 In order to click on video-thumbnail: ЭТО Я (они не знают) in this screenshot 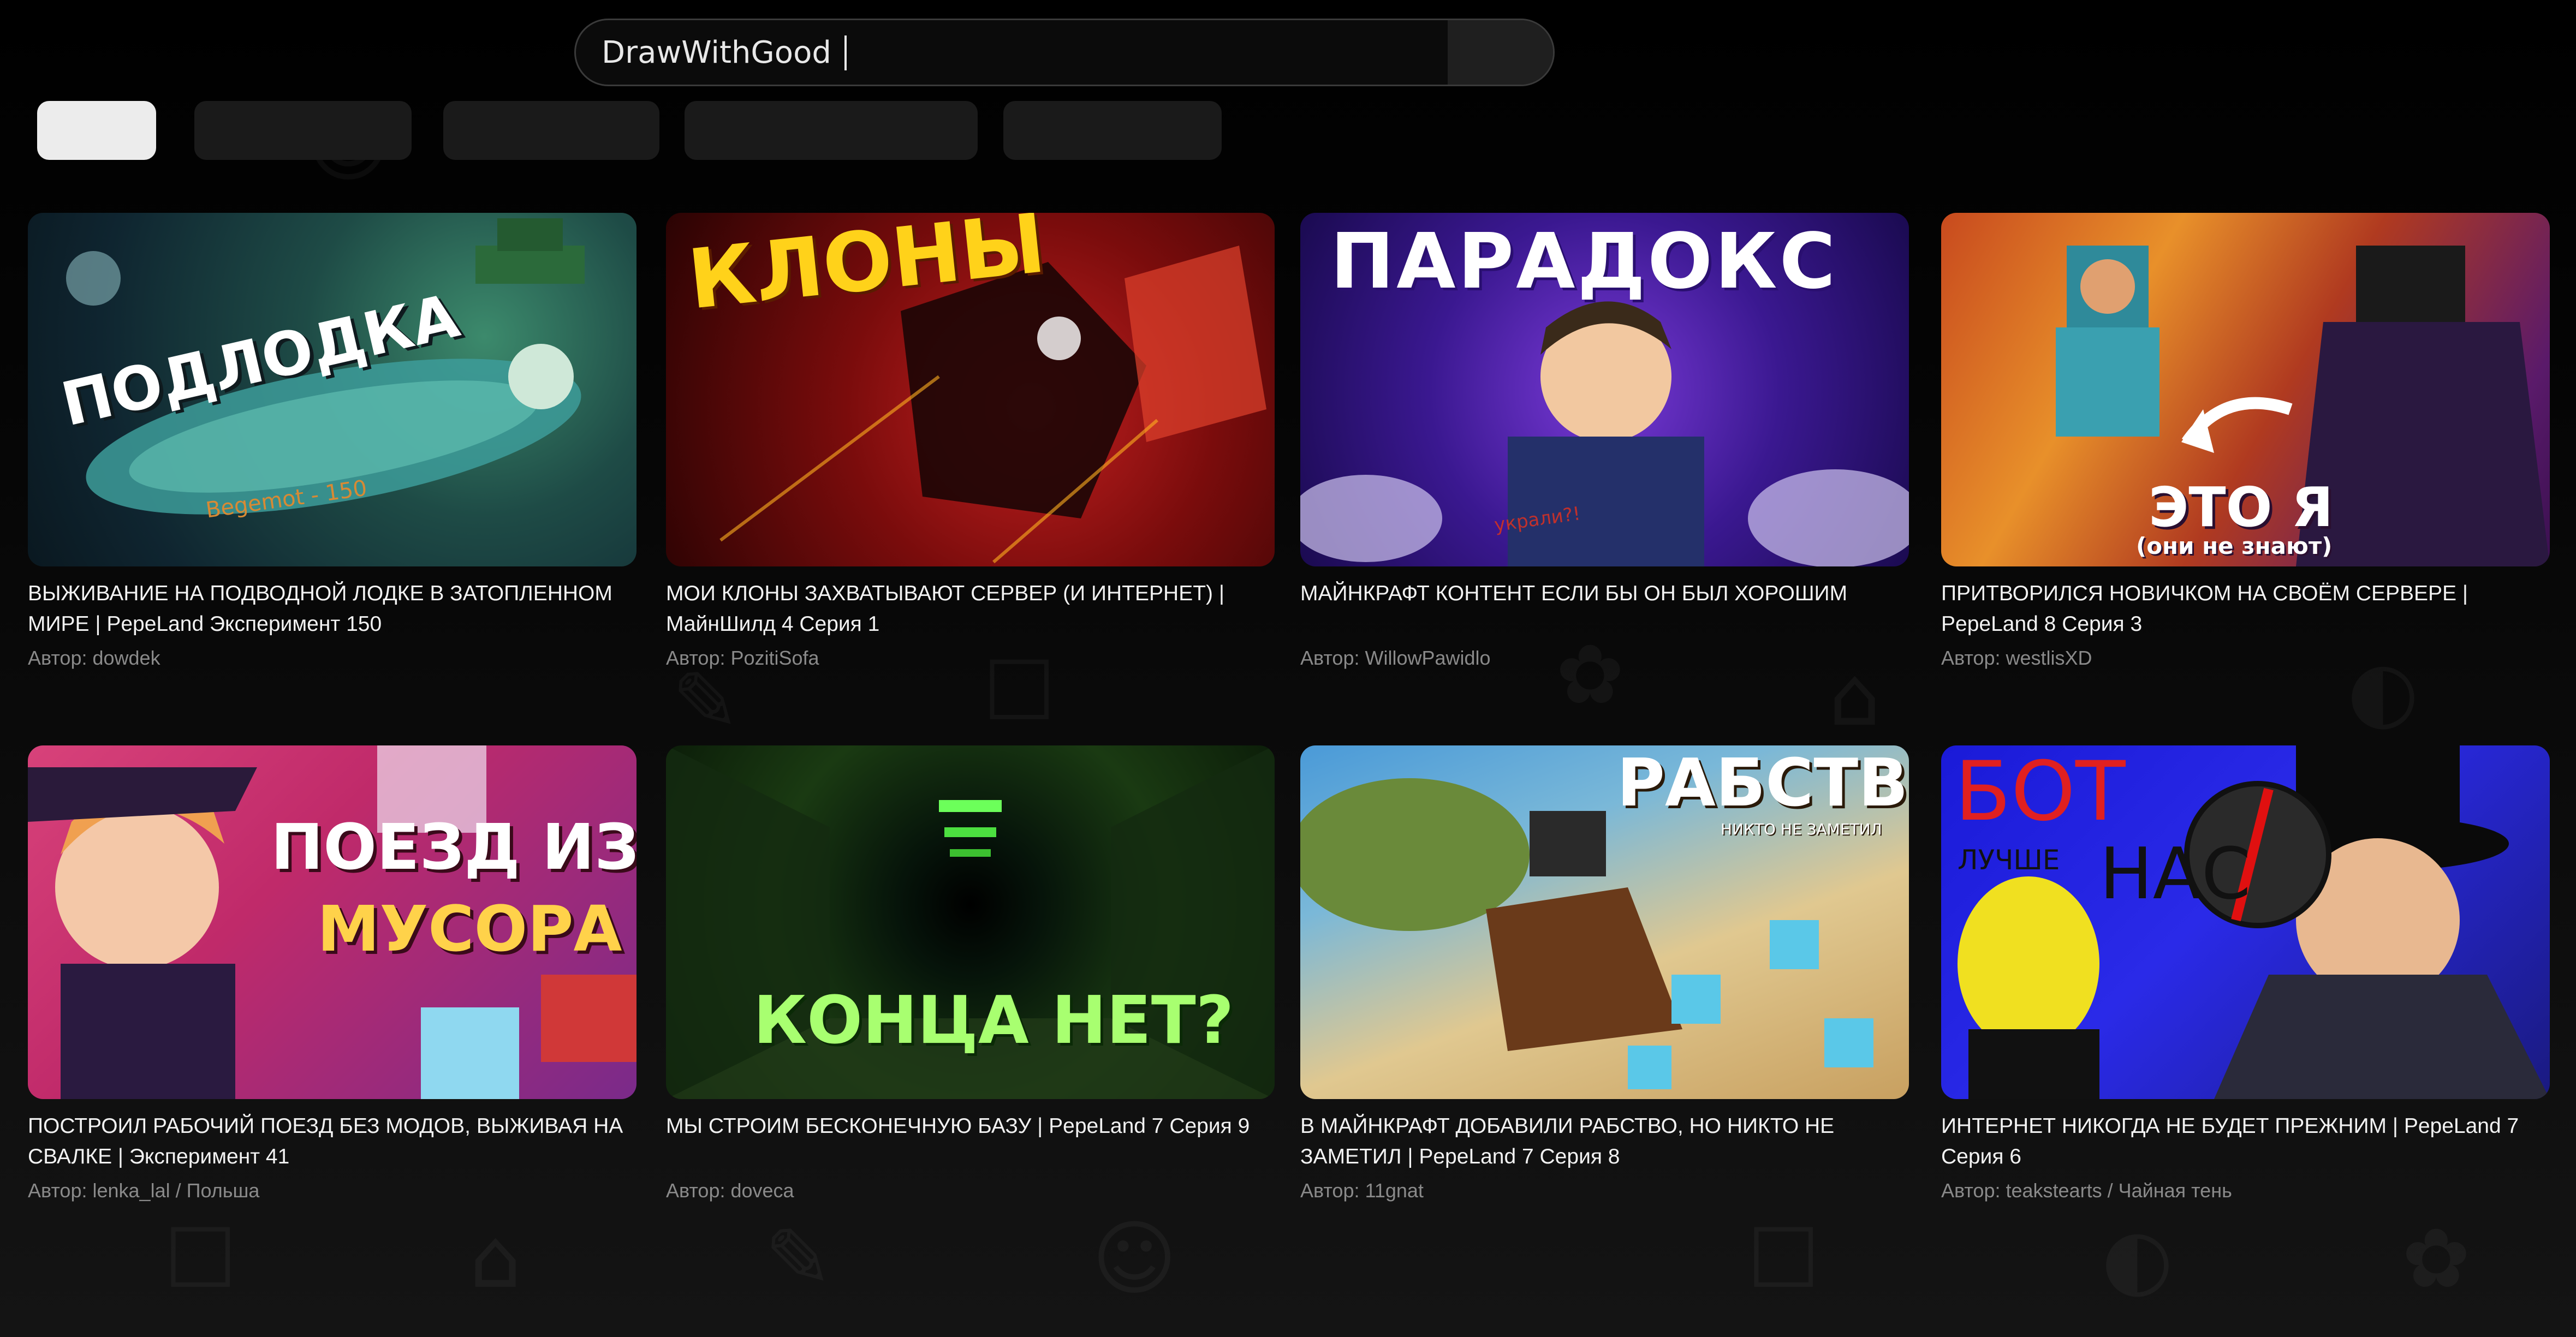, I will do `click(2245, 389)`.